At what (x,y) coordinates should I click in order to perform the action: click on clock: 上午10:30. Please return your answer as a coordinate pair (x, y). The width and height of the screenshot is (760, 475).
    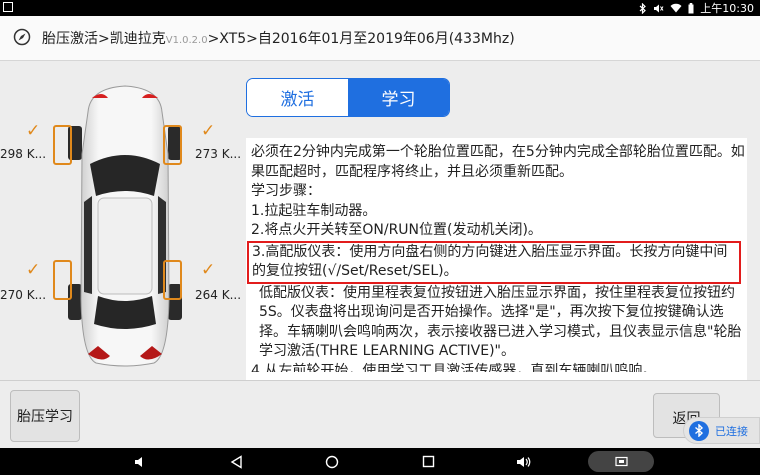
    Looking at the image, I should click on (727, 8).